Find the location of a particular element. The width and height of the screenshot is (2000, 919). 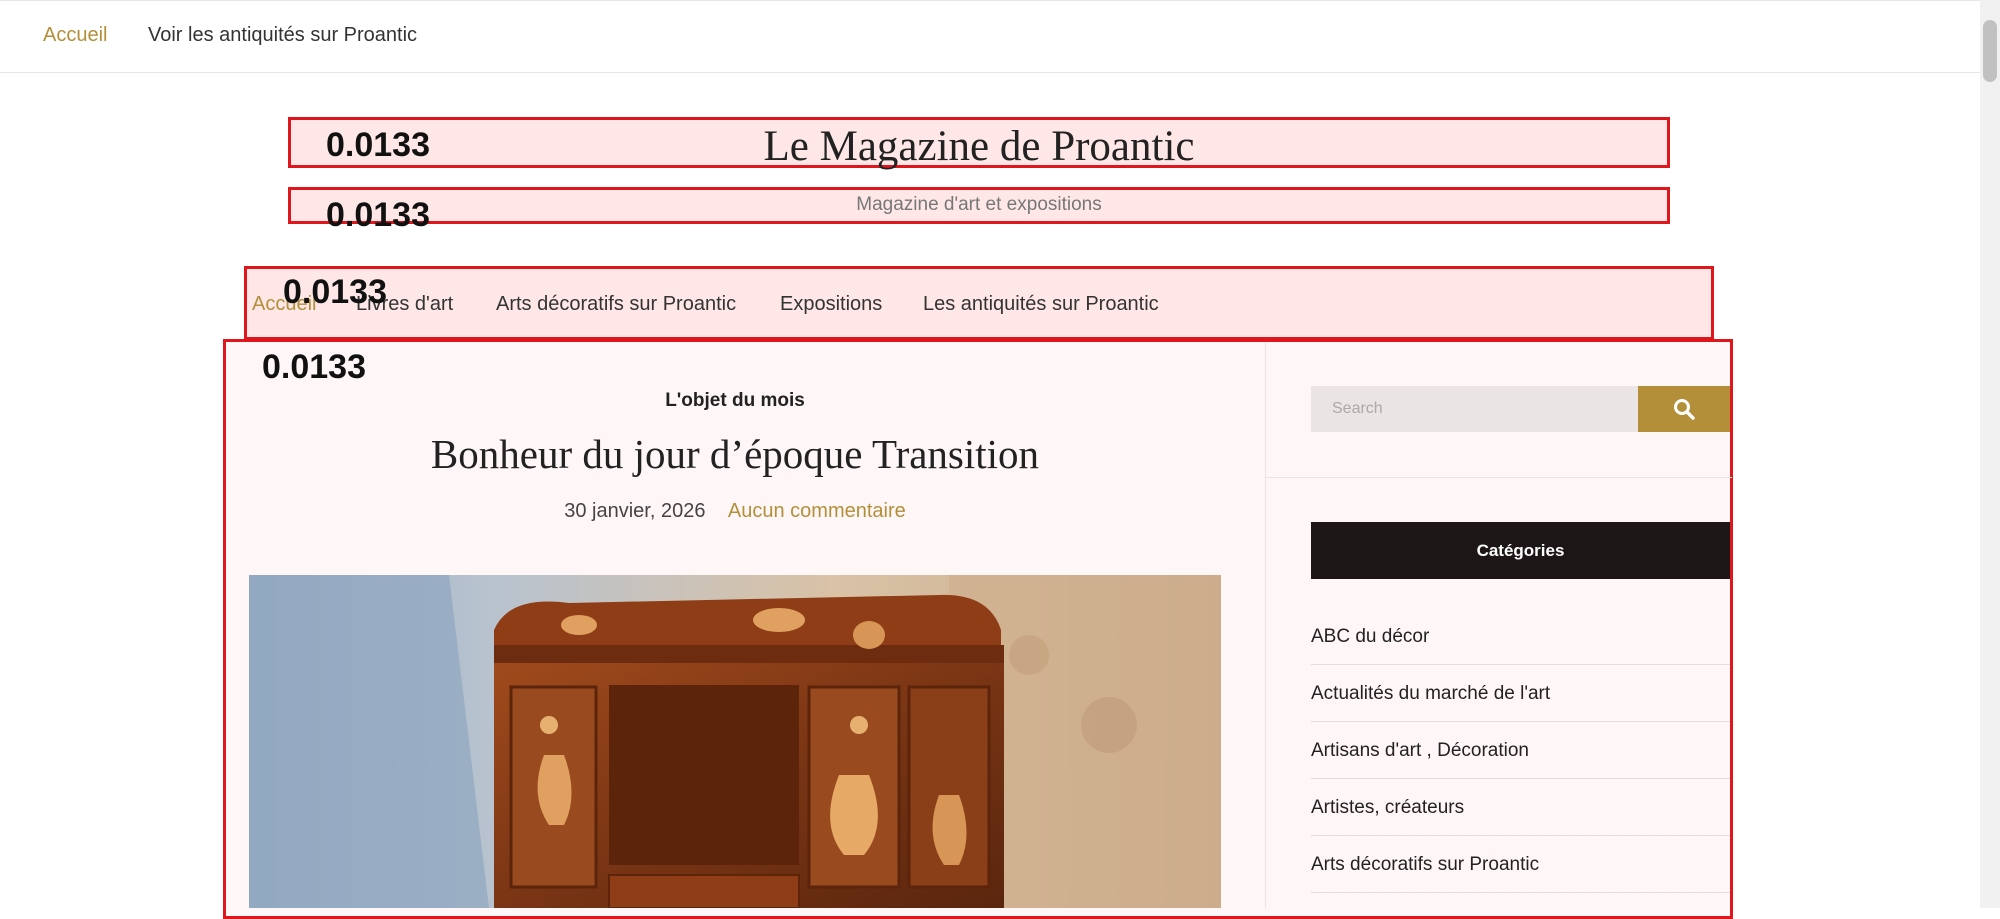

sidebar-divider is located at coordinates (1499, 477).